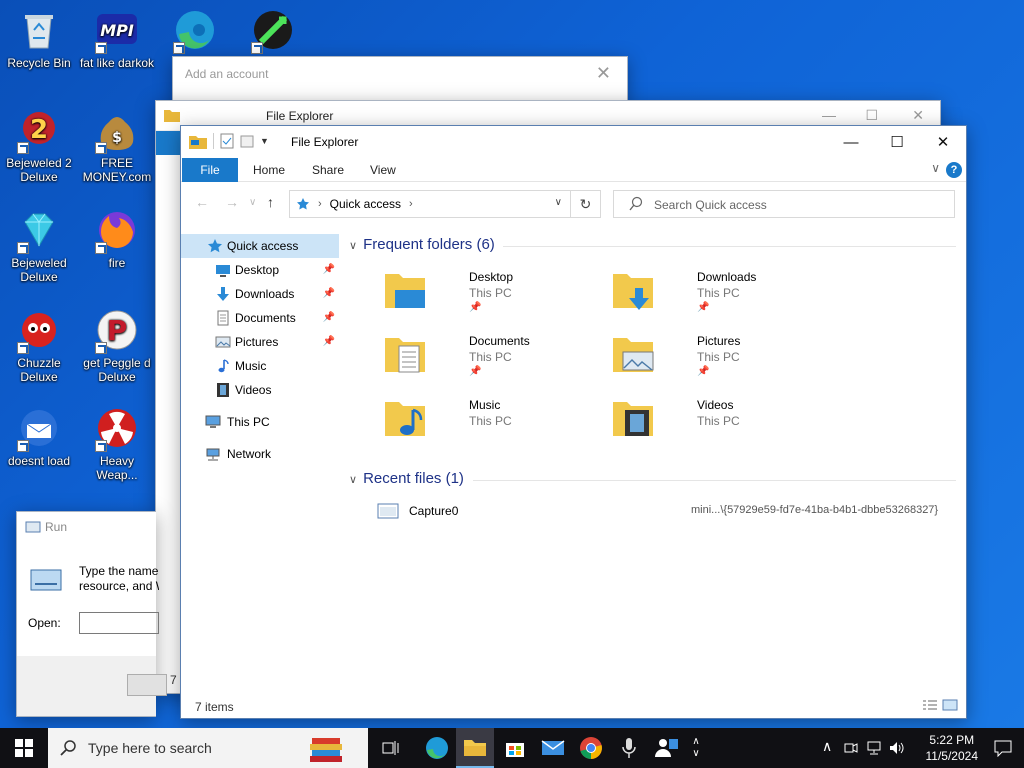 This screenshot has height=768, width=1024. What do you see at coordinates (365, 204) in the screenshot?
I see `breadcrumb: Quick access` at bounding box center [365, 204].